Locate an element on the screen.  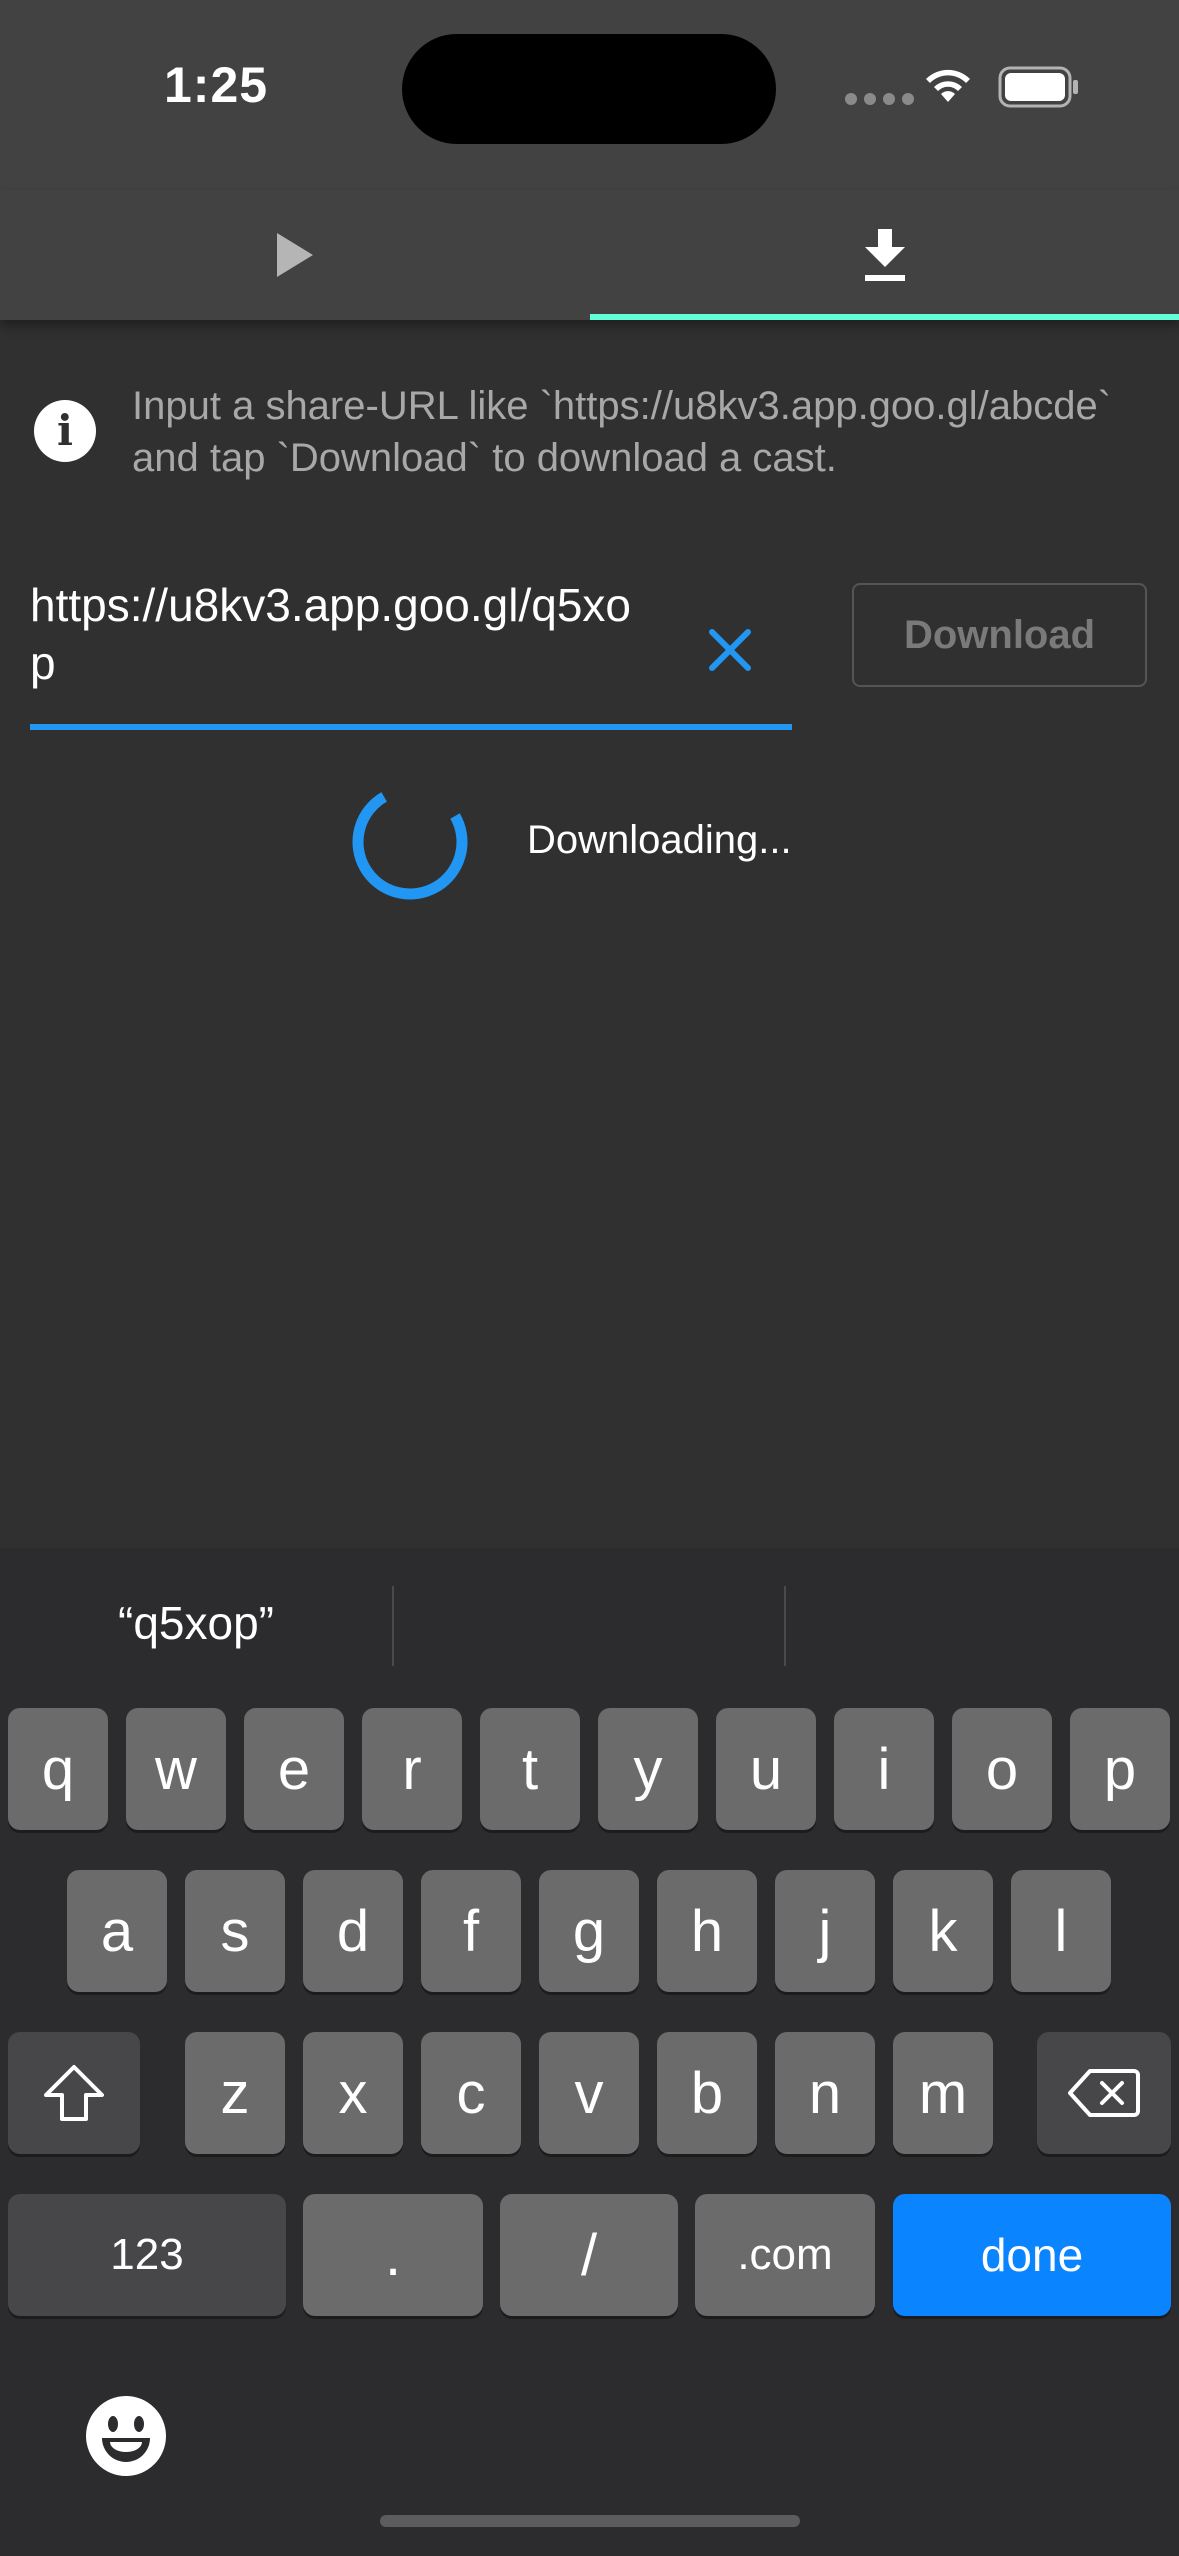
download-icon is located at coordinates (884, 255).